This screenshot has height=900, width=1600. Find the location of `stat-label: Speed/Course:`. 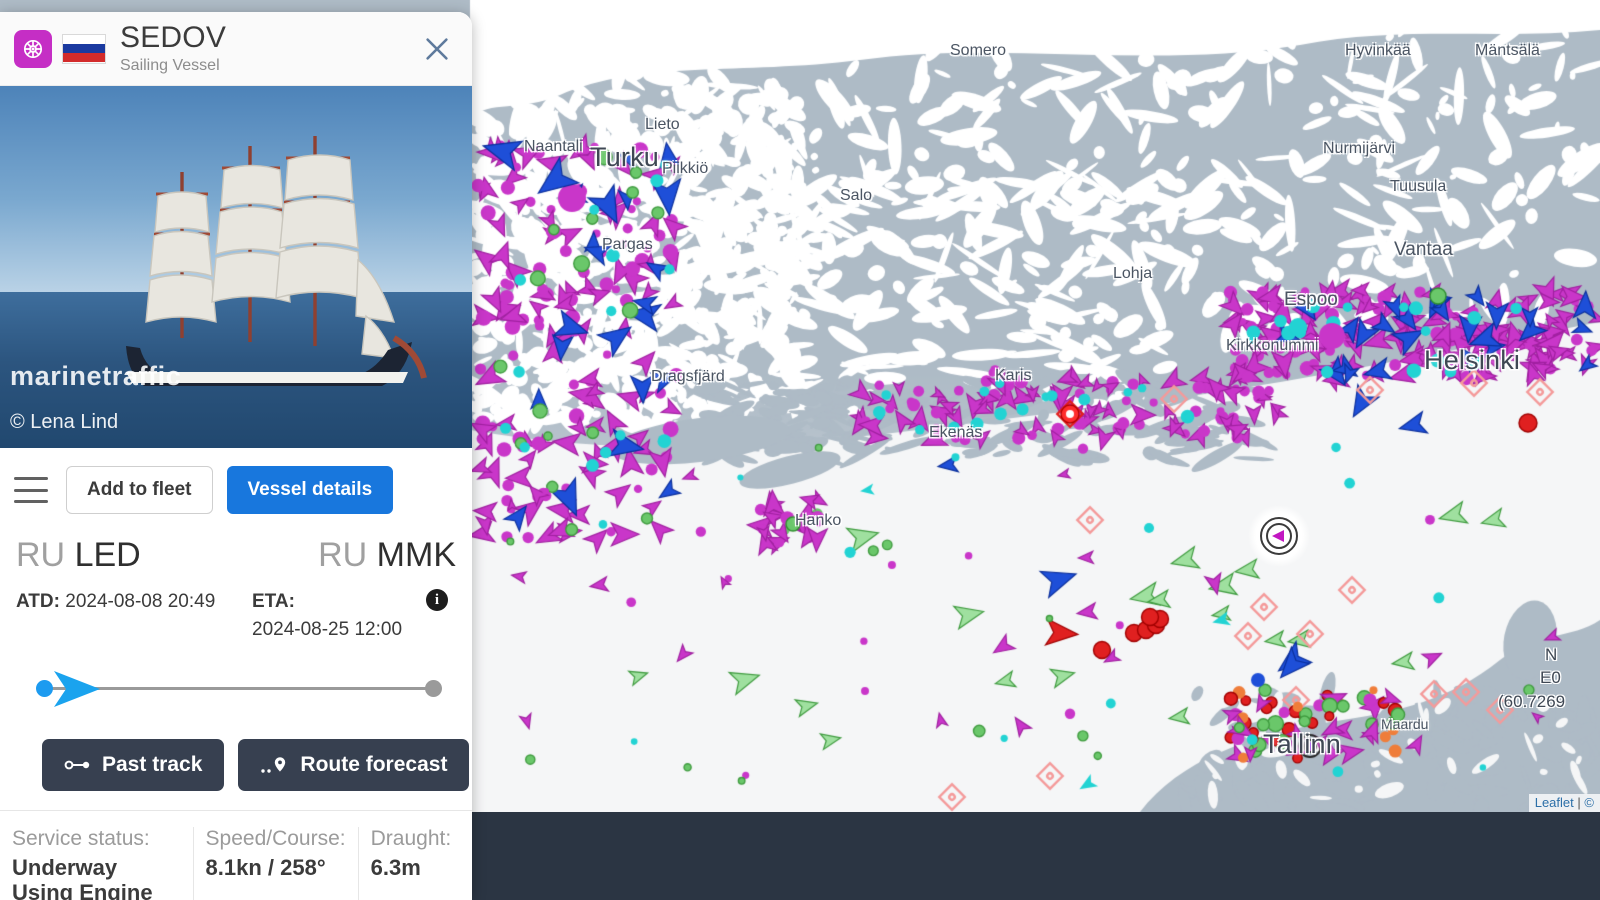

stat-label: Speed/Course: is located at coordinates (275, 838).